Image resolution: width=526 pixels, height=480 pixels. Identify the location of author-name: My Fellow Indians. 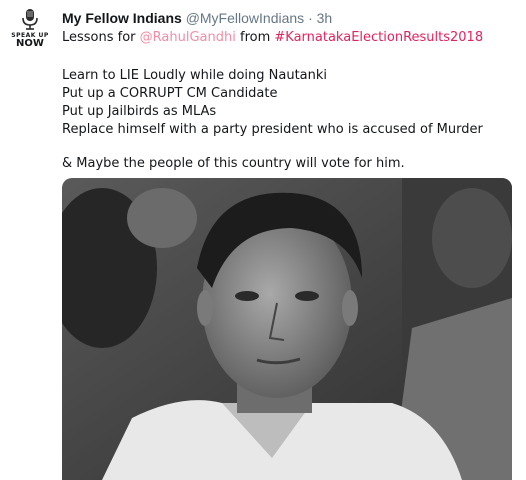
(122, 18).